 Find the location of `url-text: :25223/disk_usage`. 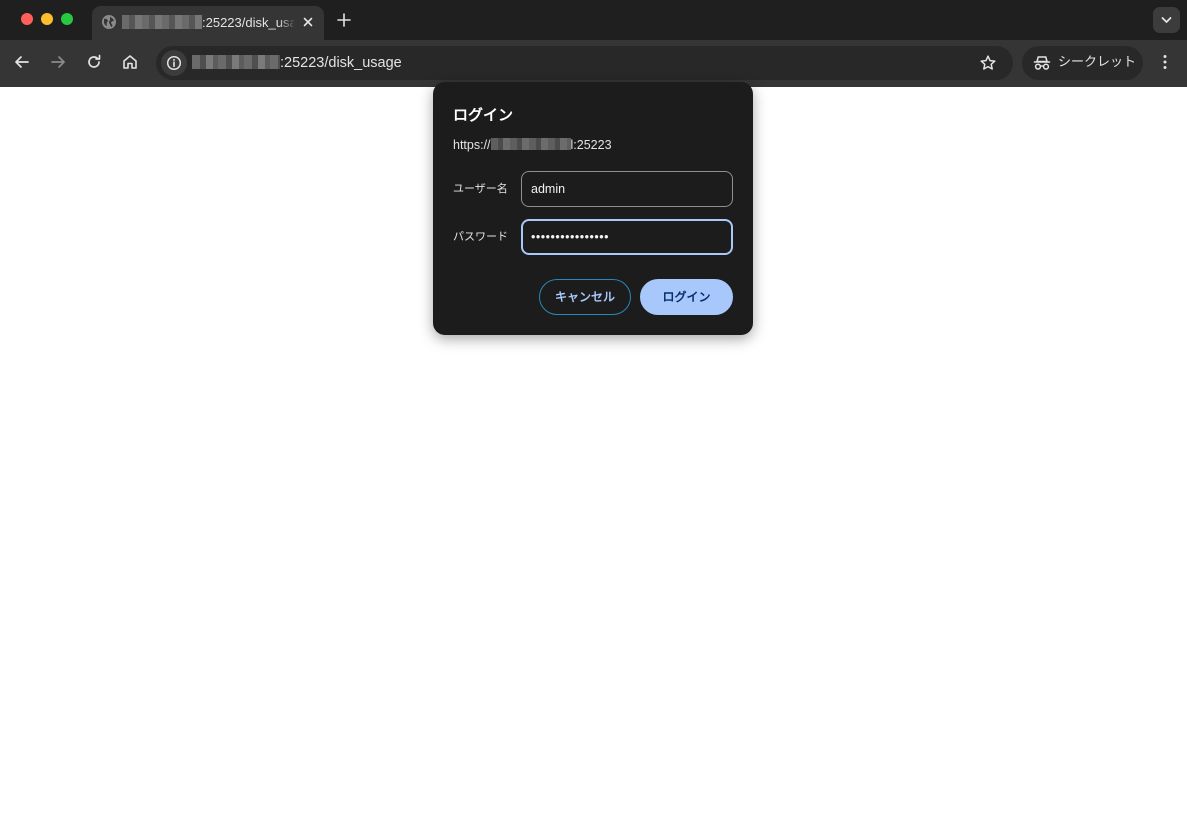

url-text: :25223/disk_usage is located at coordinates (297, 63).